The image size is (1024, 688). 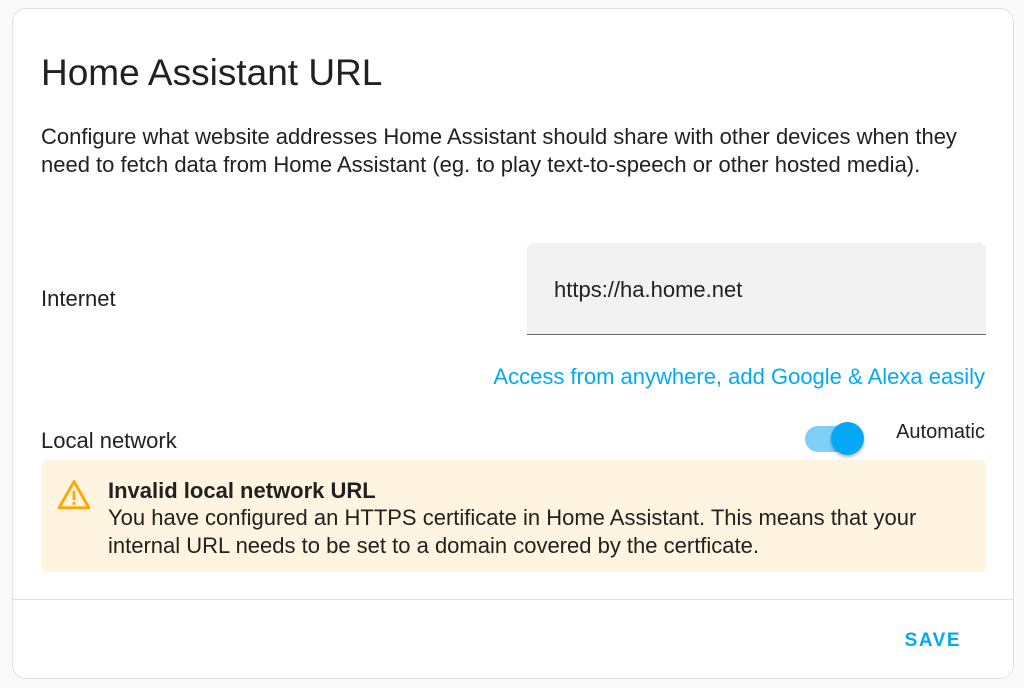 I want to click on warning-icon, so click(x=74, y=495).